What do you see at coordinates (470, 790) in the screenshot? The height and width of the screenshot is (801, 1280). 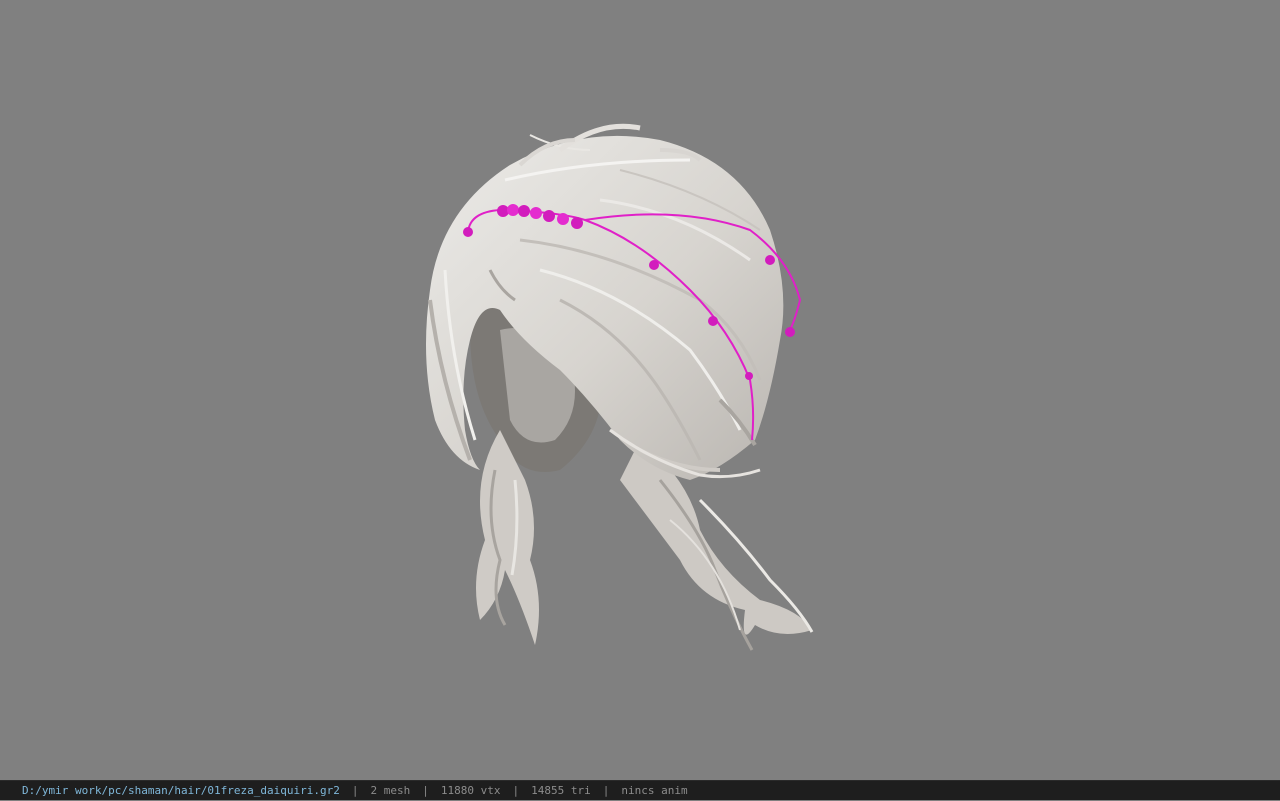 I see `status-vertex-count: 11880 vtx` at bounding box center [470, 790].